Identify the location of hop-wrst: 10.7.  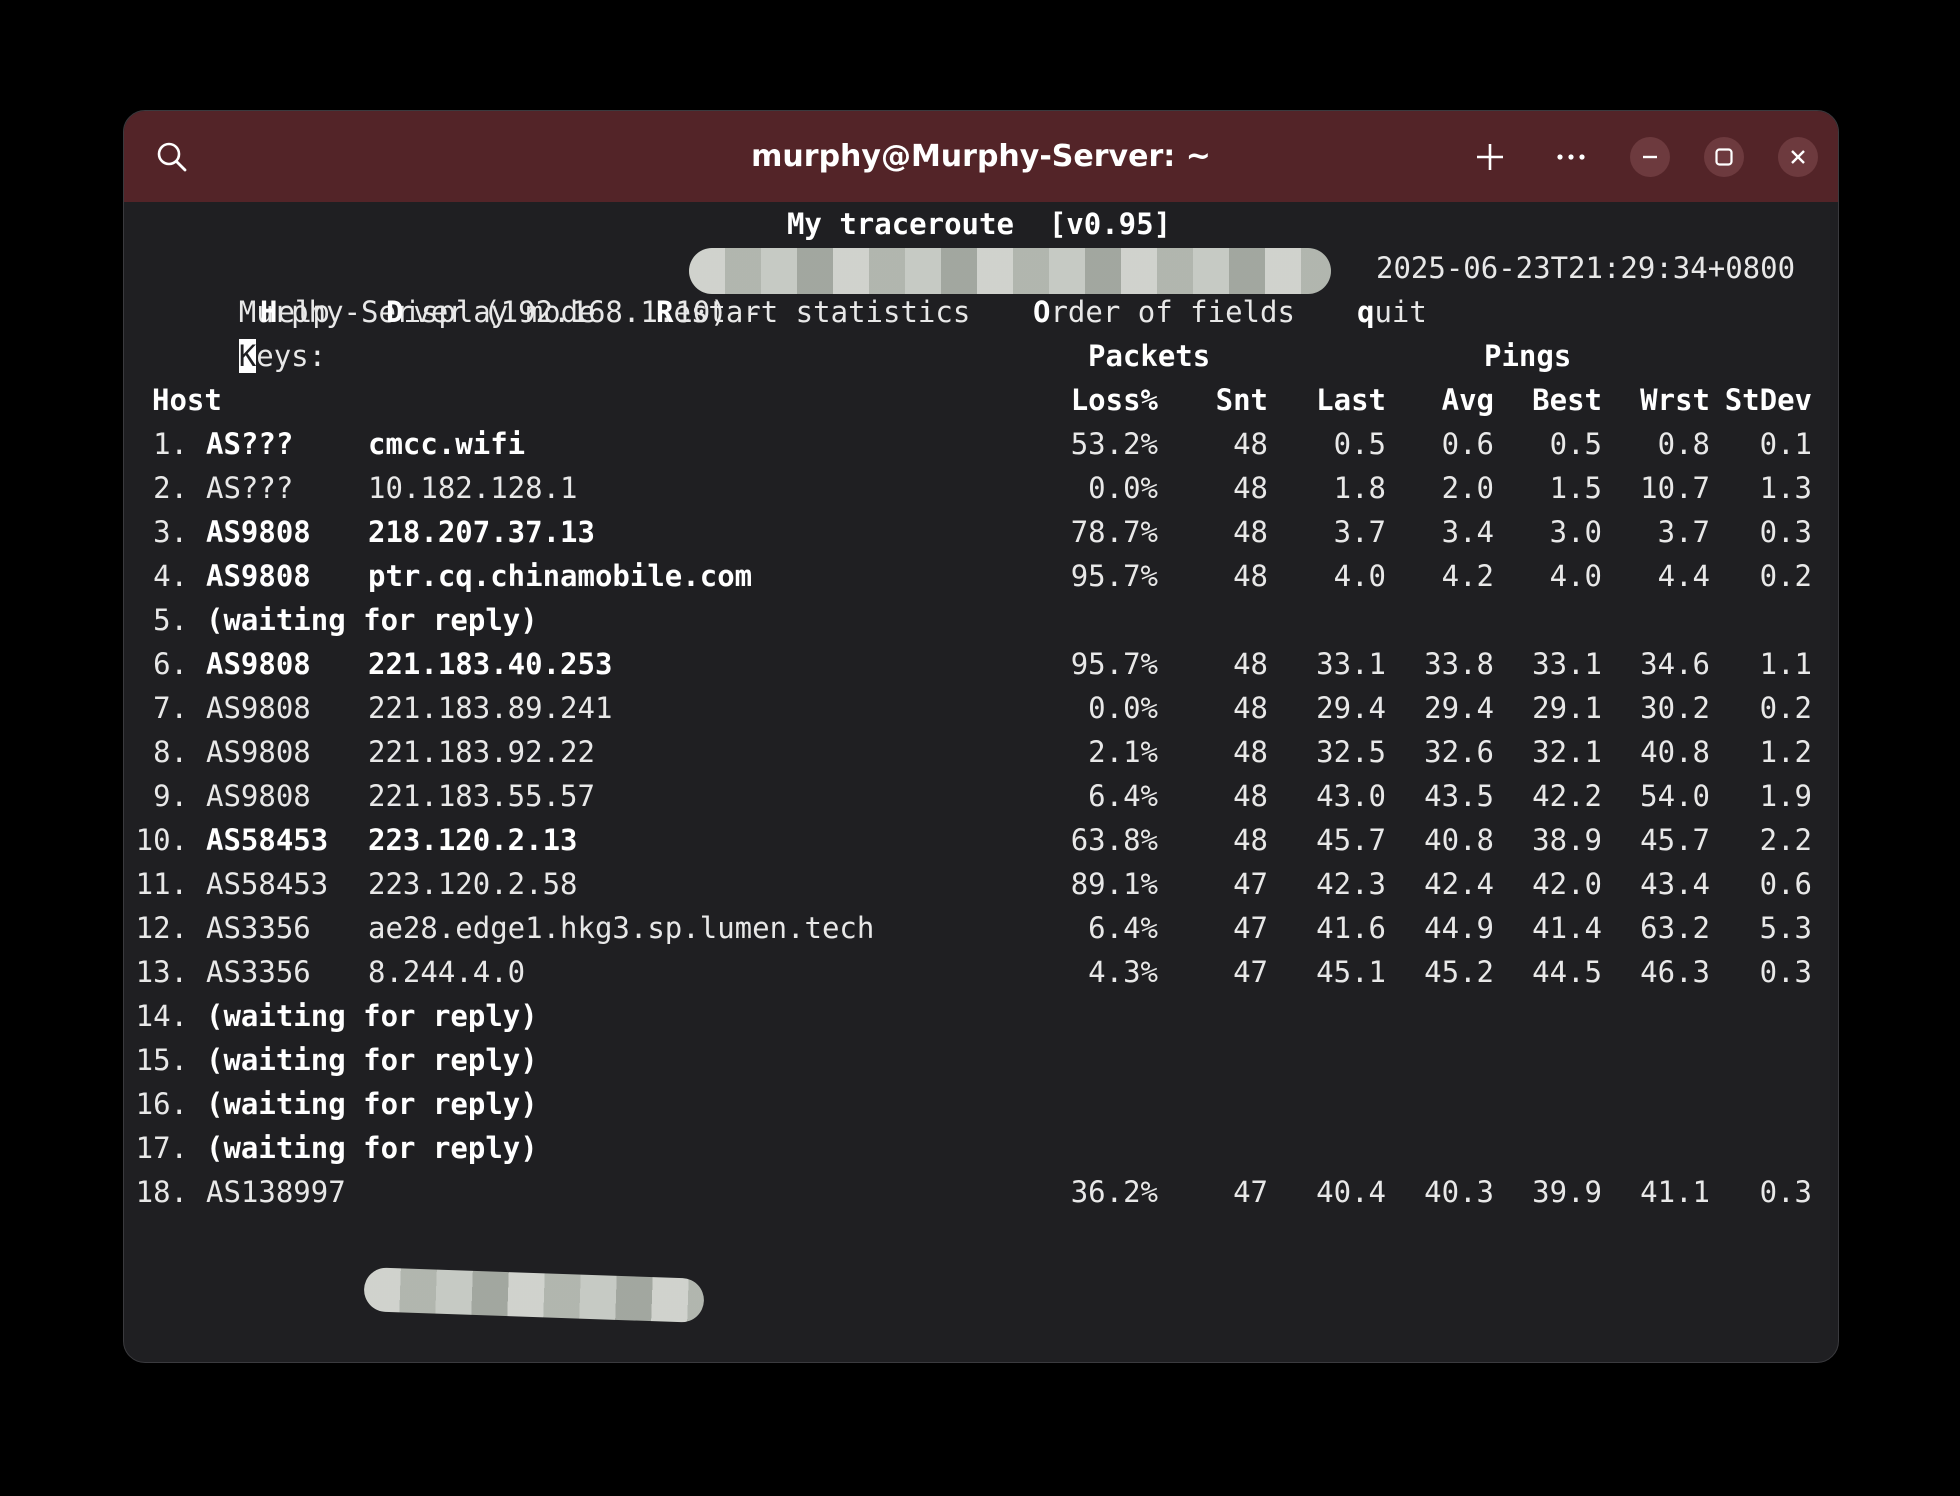
(1675, 488).